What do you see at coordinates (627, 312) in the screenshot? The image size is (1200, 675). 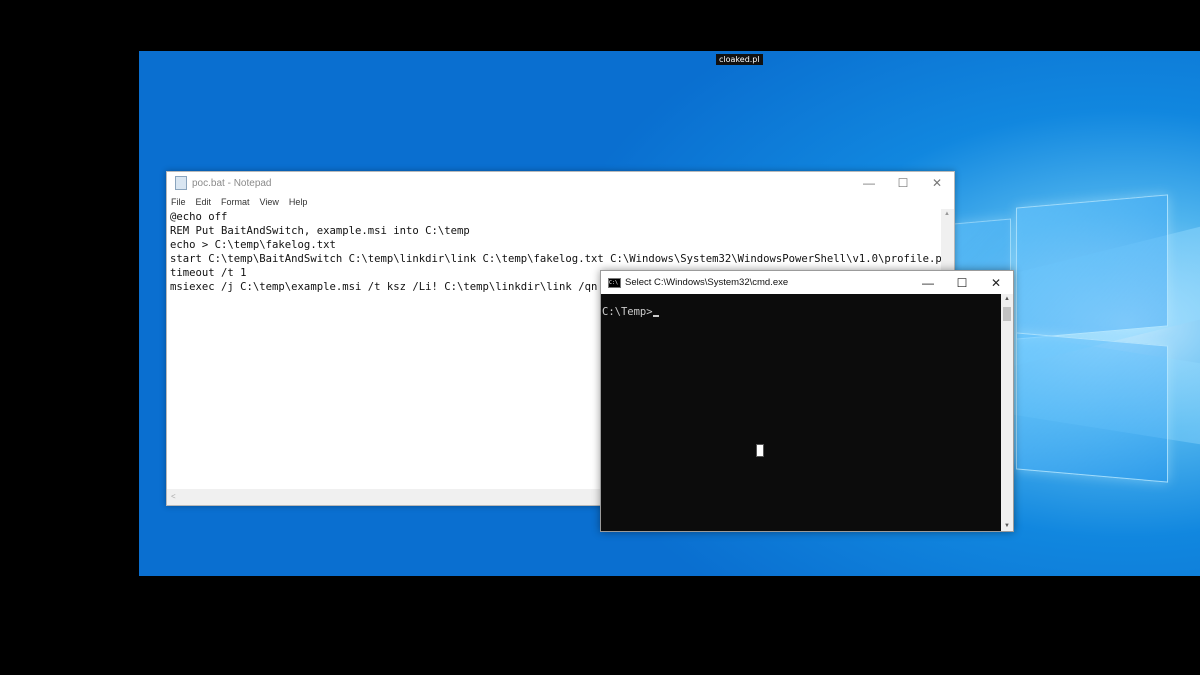 I see `cmd-prompt: C:\Temp>` at bounding box center [627, 312].